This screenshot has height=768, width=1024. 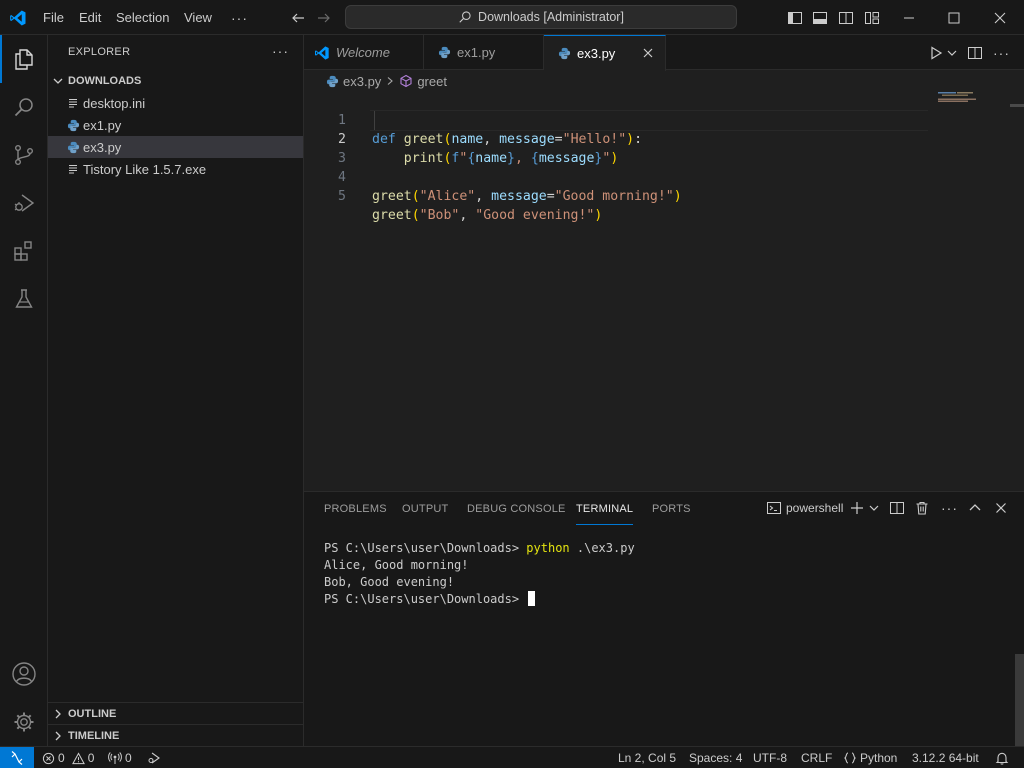 I want to click on tab-output: OUTPUT, so click(x=425, y=509).